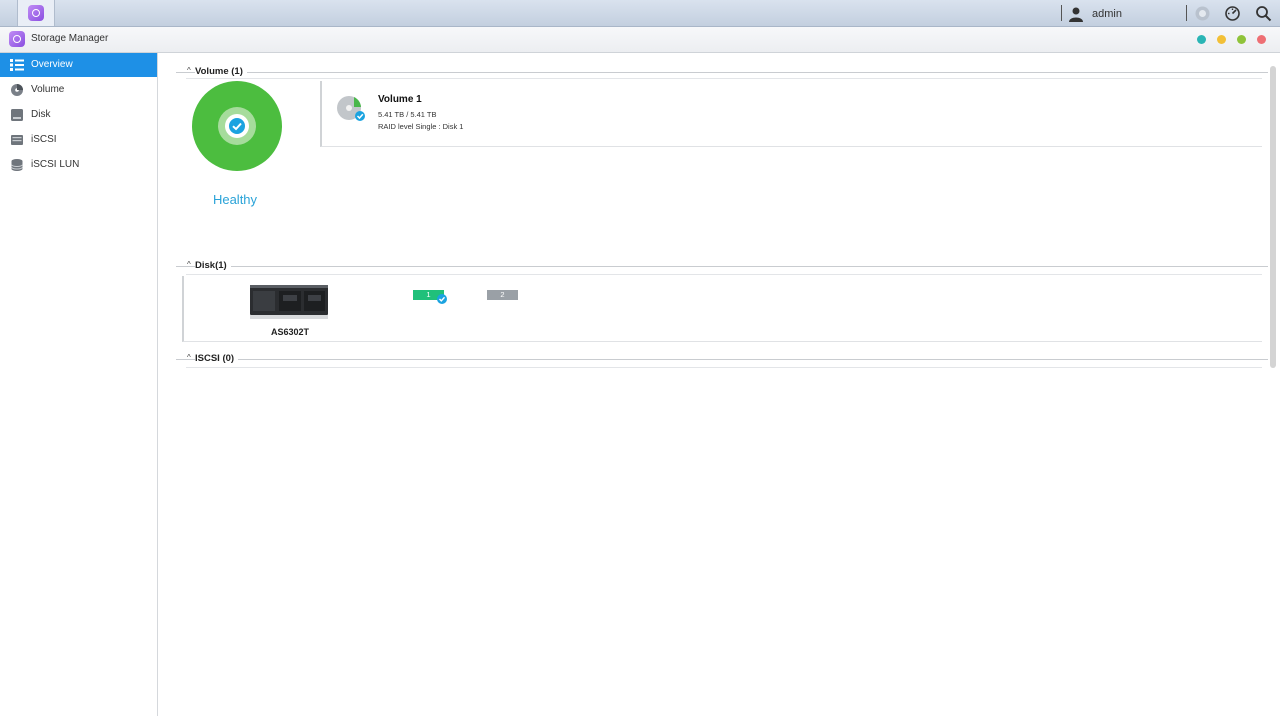  I want to click on window-titlebar: Storage Manager, so click(640, 40).